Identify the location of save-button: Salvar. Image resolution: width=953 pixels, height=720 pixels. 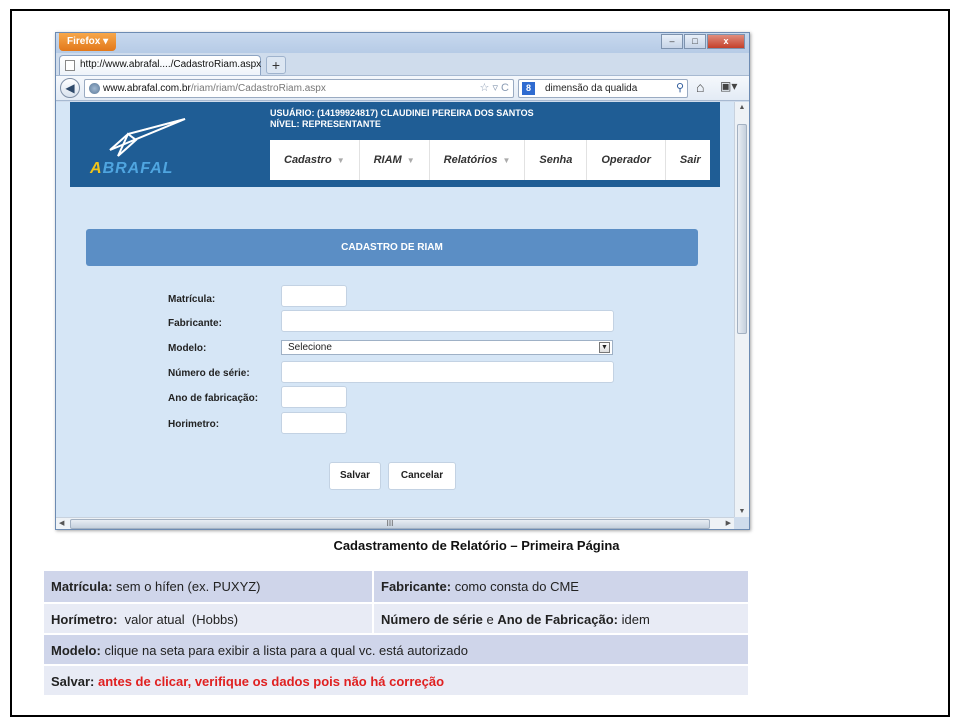
(355, 476).